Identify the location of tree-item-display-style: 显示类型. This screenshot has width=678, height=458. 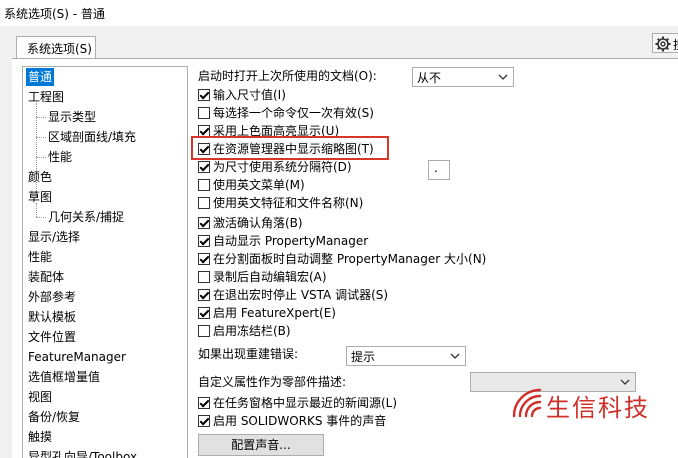
(72, 117).